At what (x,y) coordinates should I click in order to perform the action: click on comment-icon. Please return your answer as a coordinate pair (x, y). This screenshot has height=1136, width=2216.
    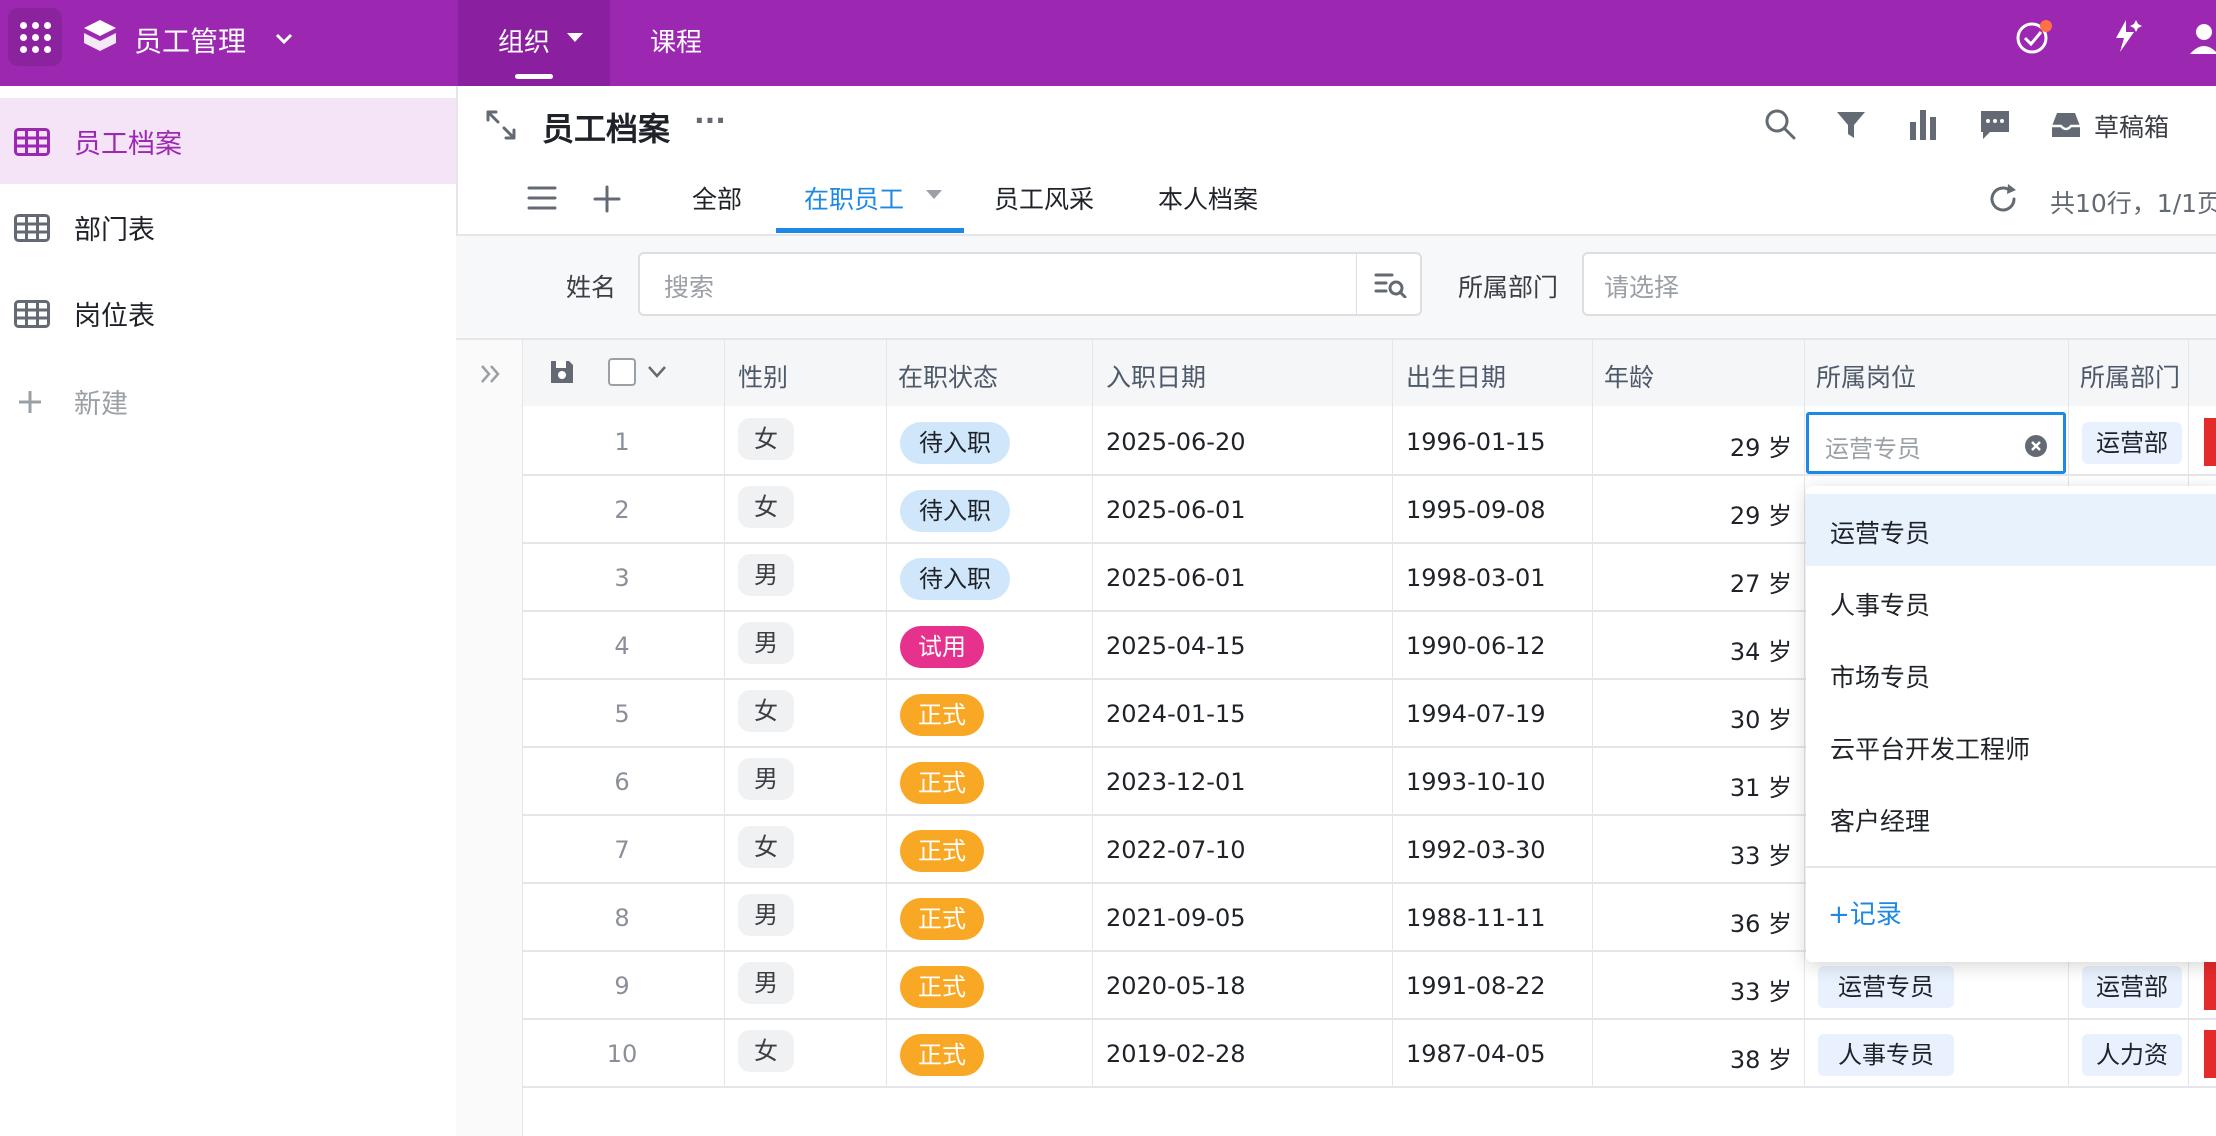
    Looking at the image, I should click on (1995, 125).